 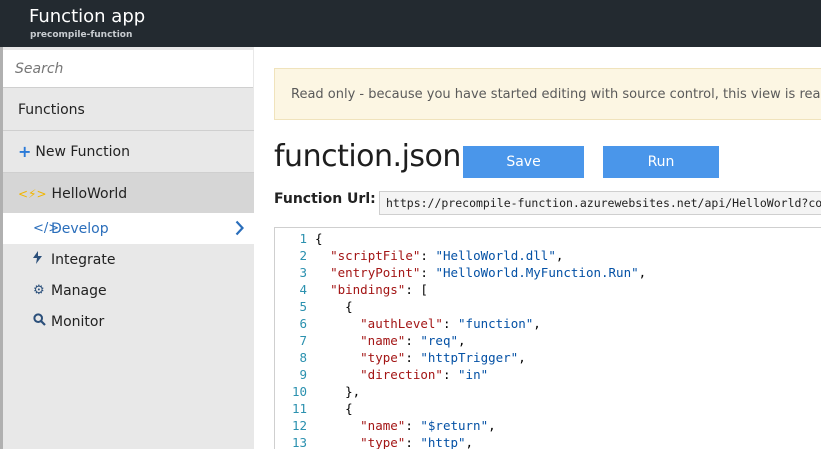 I want to click on code-line: 6 "authLevel": "function",, so click(x=548, y=323).